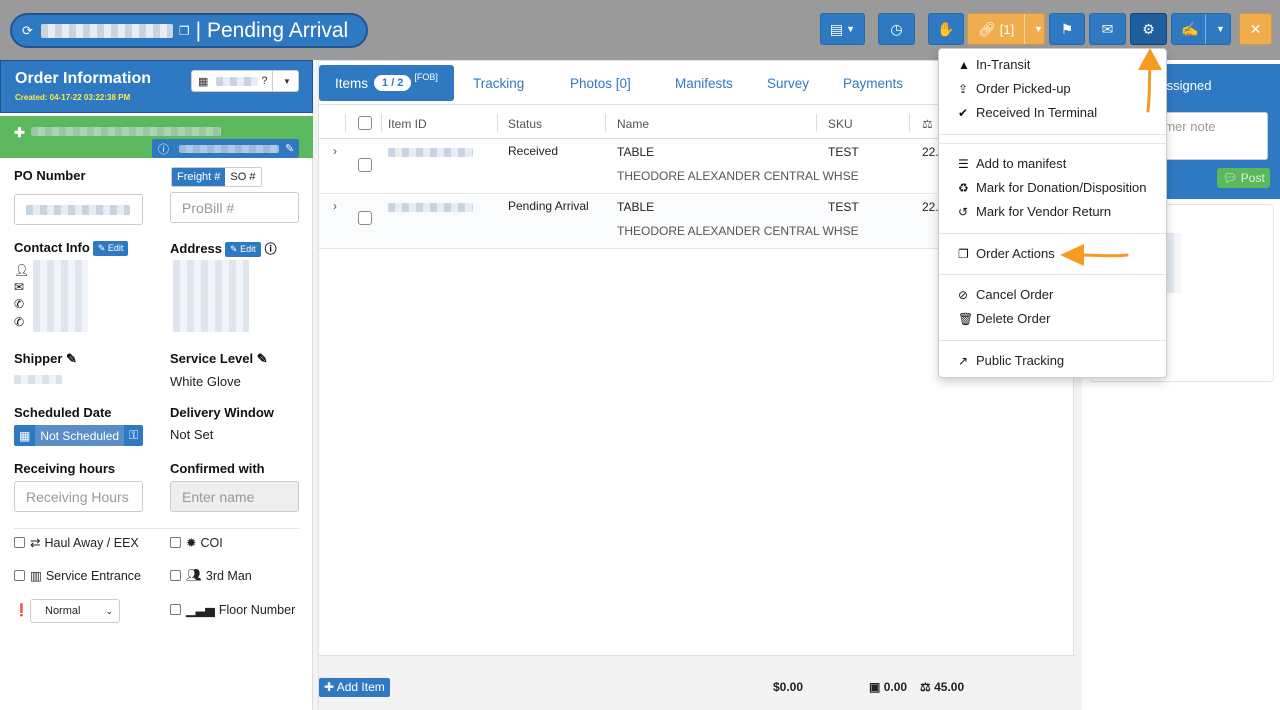 This screenshot has height=710, width=1280. I want to click on redacted-address, so click(211, 296).